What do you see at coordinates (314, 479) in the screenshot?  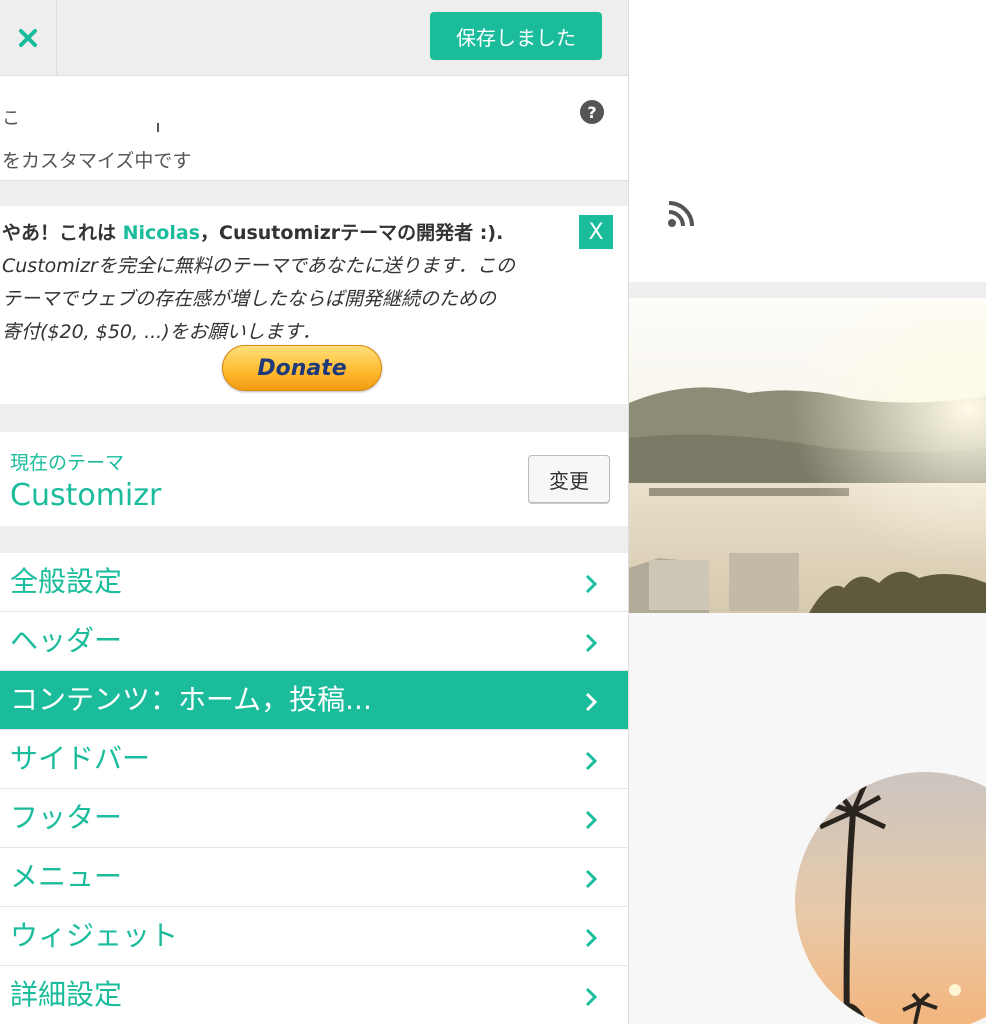 I see `current-theme-section: 現在のテーマ Customizr 変更` at bounding box center [314, 479].